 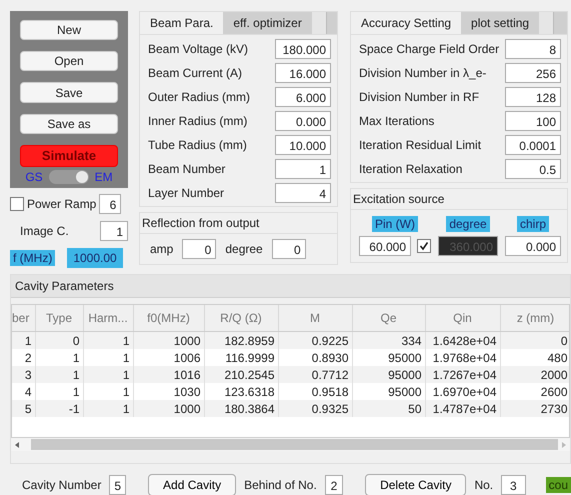 What do you see at coordinates (303, 72) in the screenshot?
I see `input-field: 16.000` at bounding box center [303, 72].